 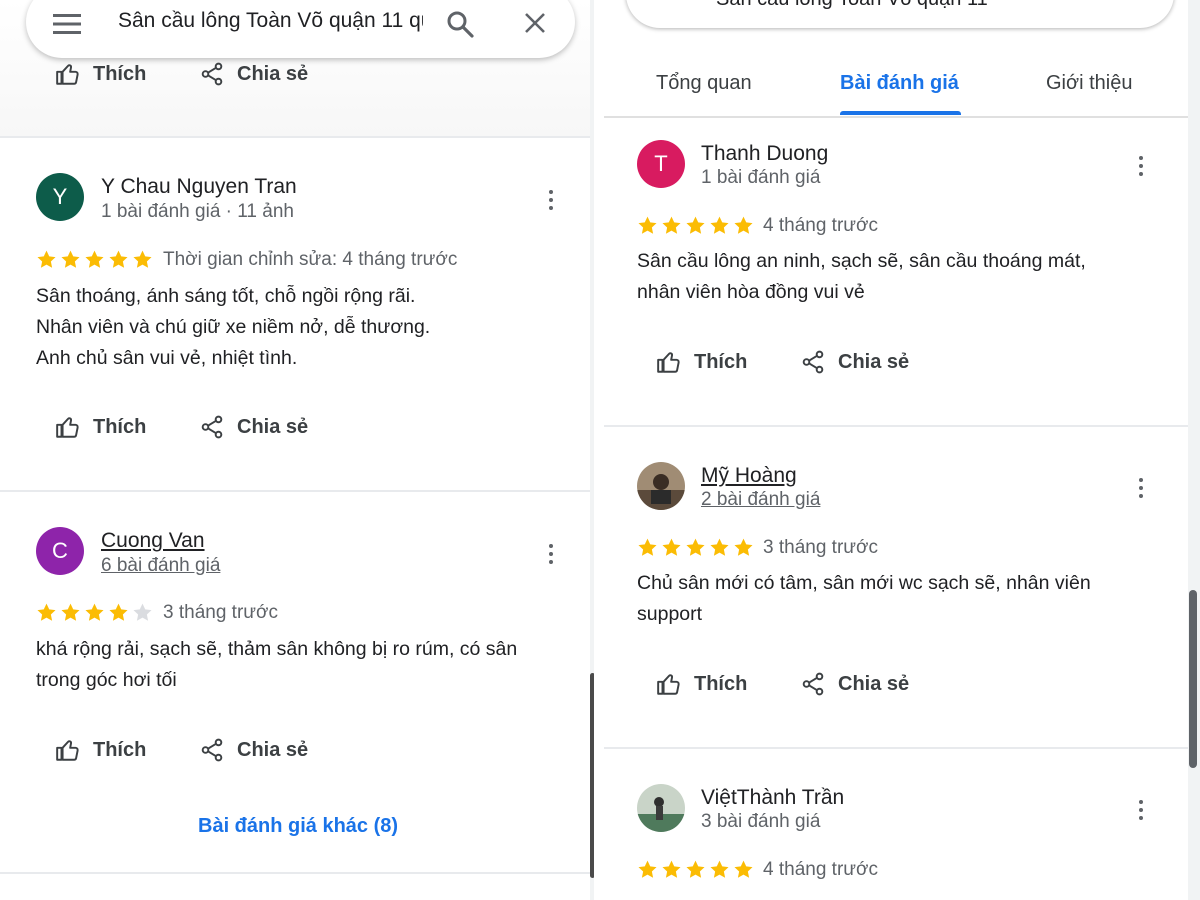 What do you see at coordinates (749, 476) in the screenshot?
I see `reviewer-name: Mỹ Hoàng` at bounding box center [749, 476].